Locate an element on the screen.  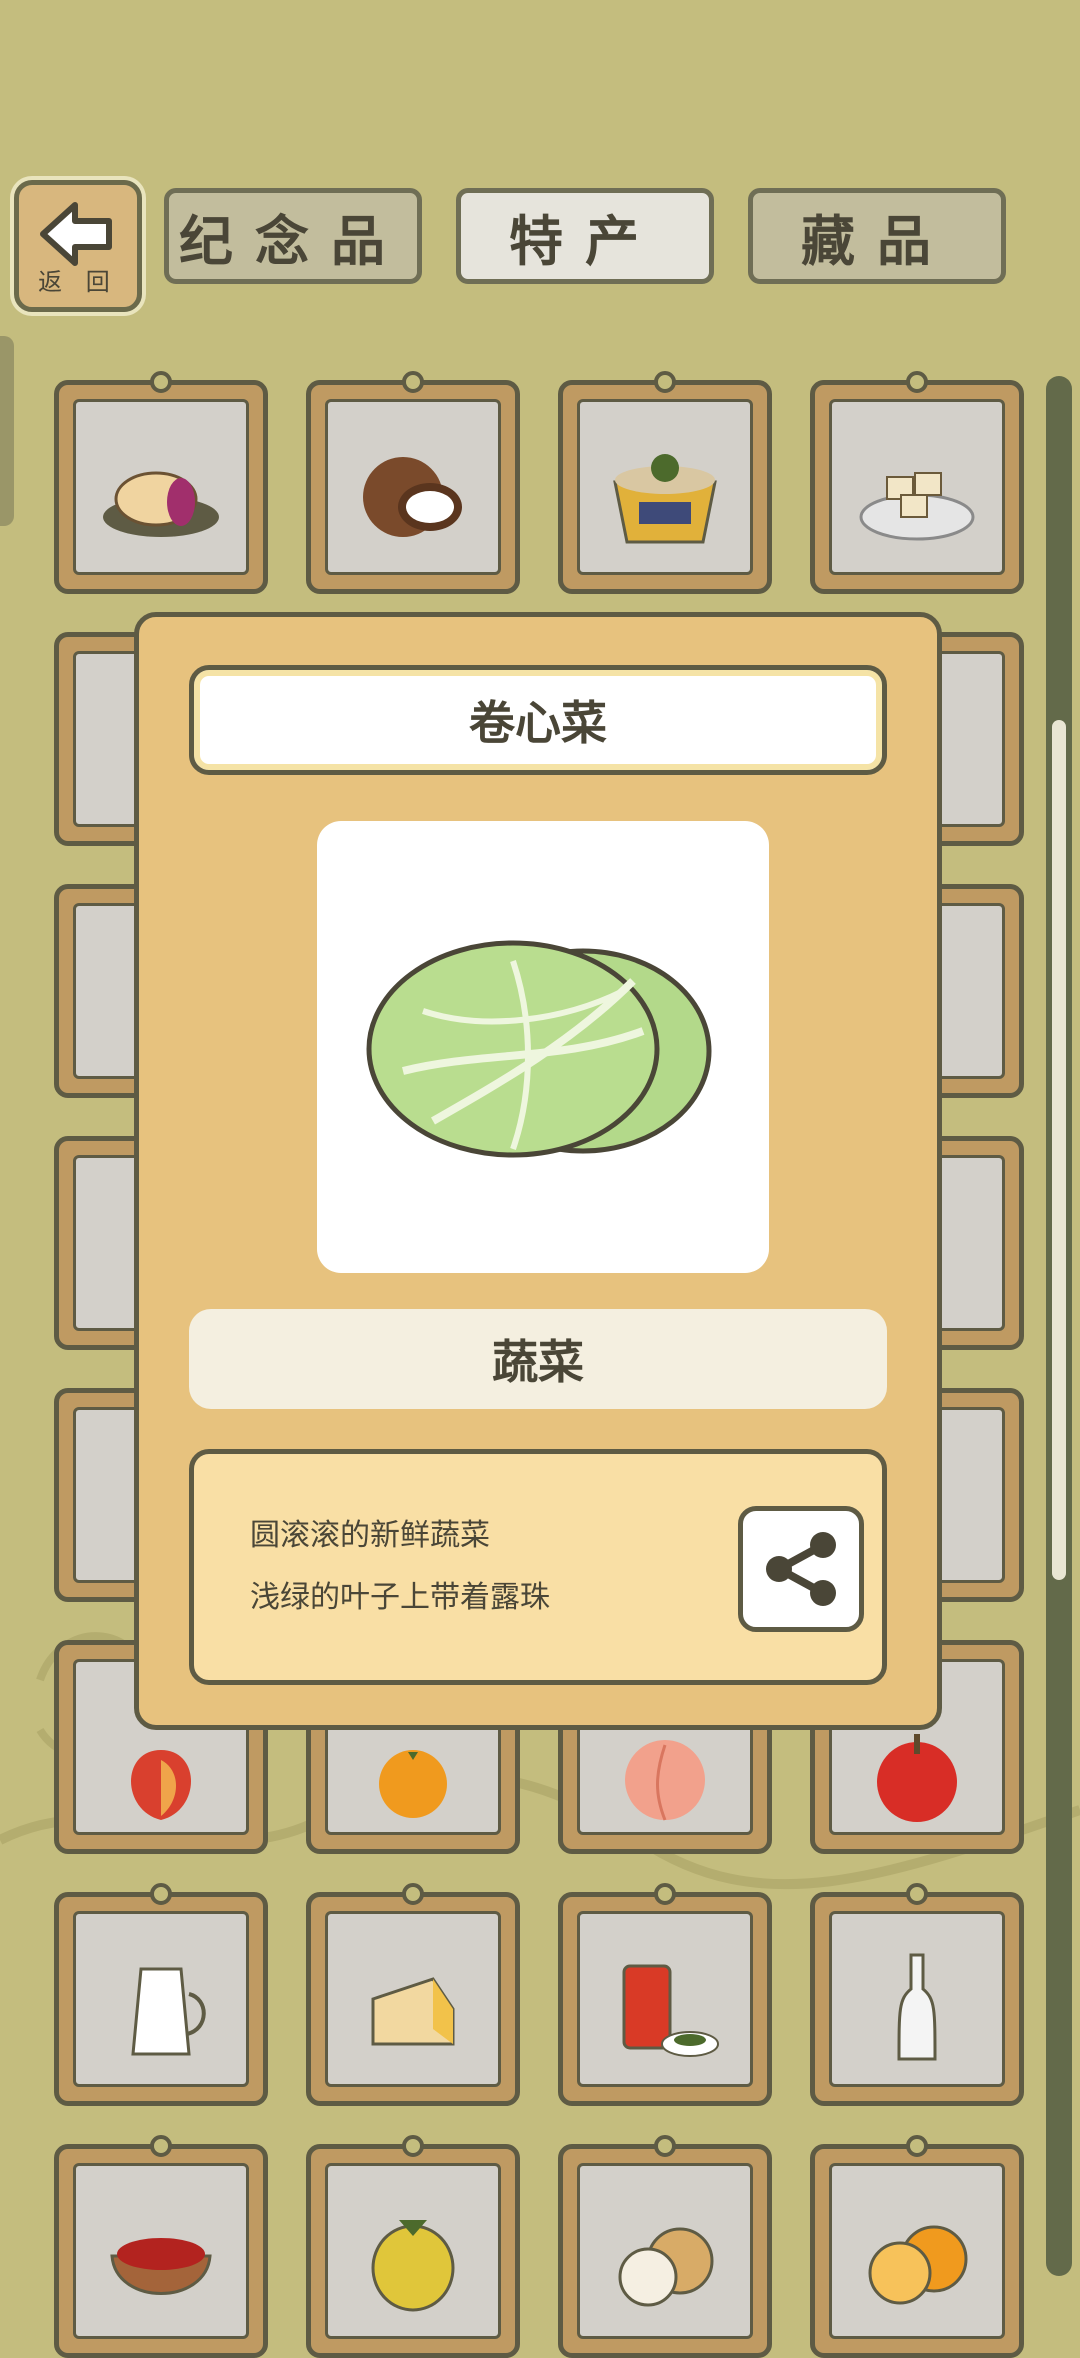
tab-collectibles-label: 藏品 is located at coordinates (877, 241).